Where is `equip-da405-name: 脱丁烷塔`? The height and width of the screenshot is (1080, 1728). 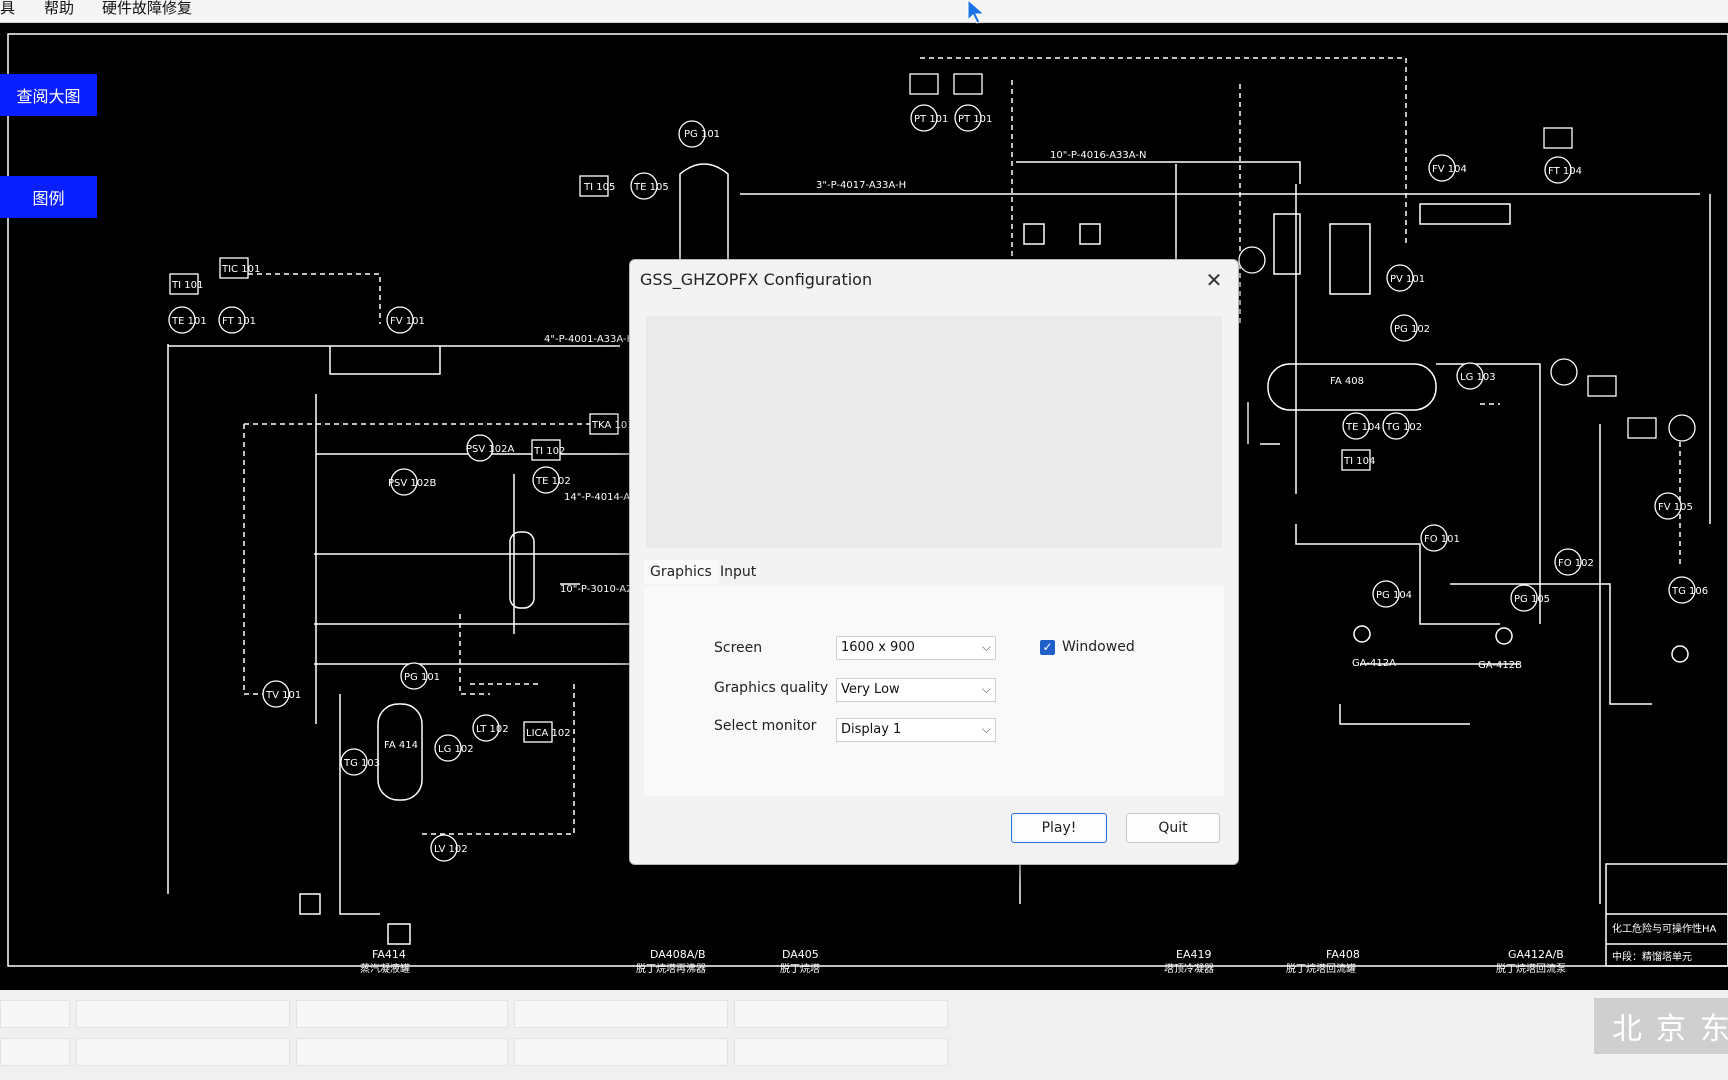 equip-da405-name: 脱丁烷塔 is located at coordinates (800, 968).